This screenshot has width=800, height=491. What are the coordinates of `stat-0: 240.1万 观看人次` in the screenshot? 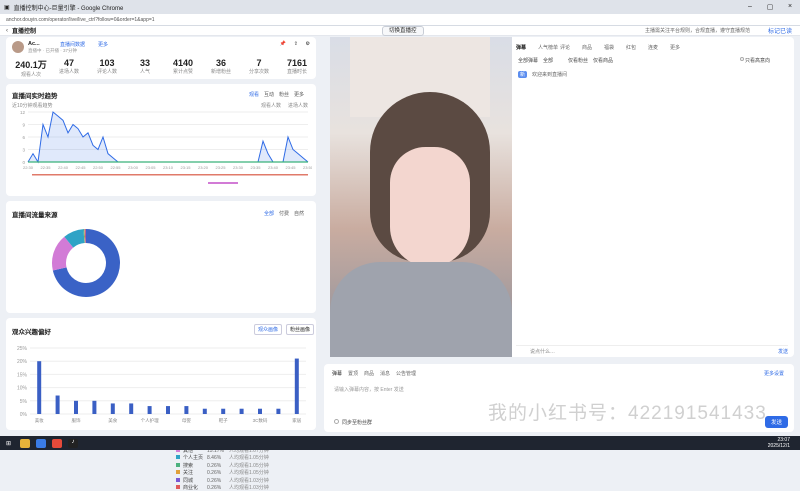 It's located at (31, 68).